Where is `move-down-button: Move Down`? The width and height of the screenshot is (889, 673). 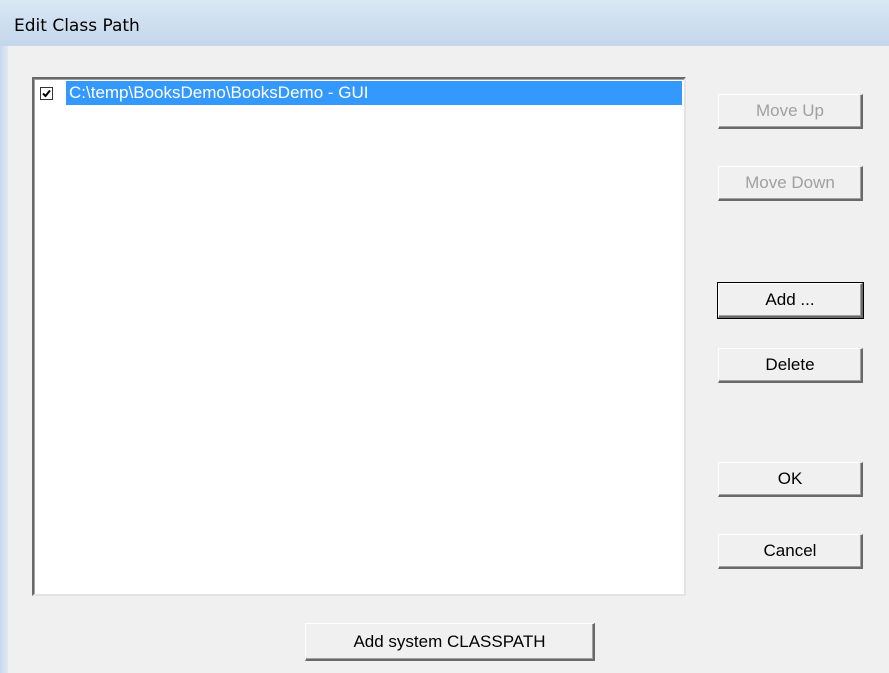
move-down-button: Move Down is located at coordinates (790, 183).